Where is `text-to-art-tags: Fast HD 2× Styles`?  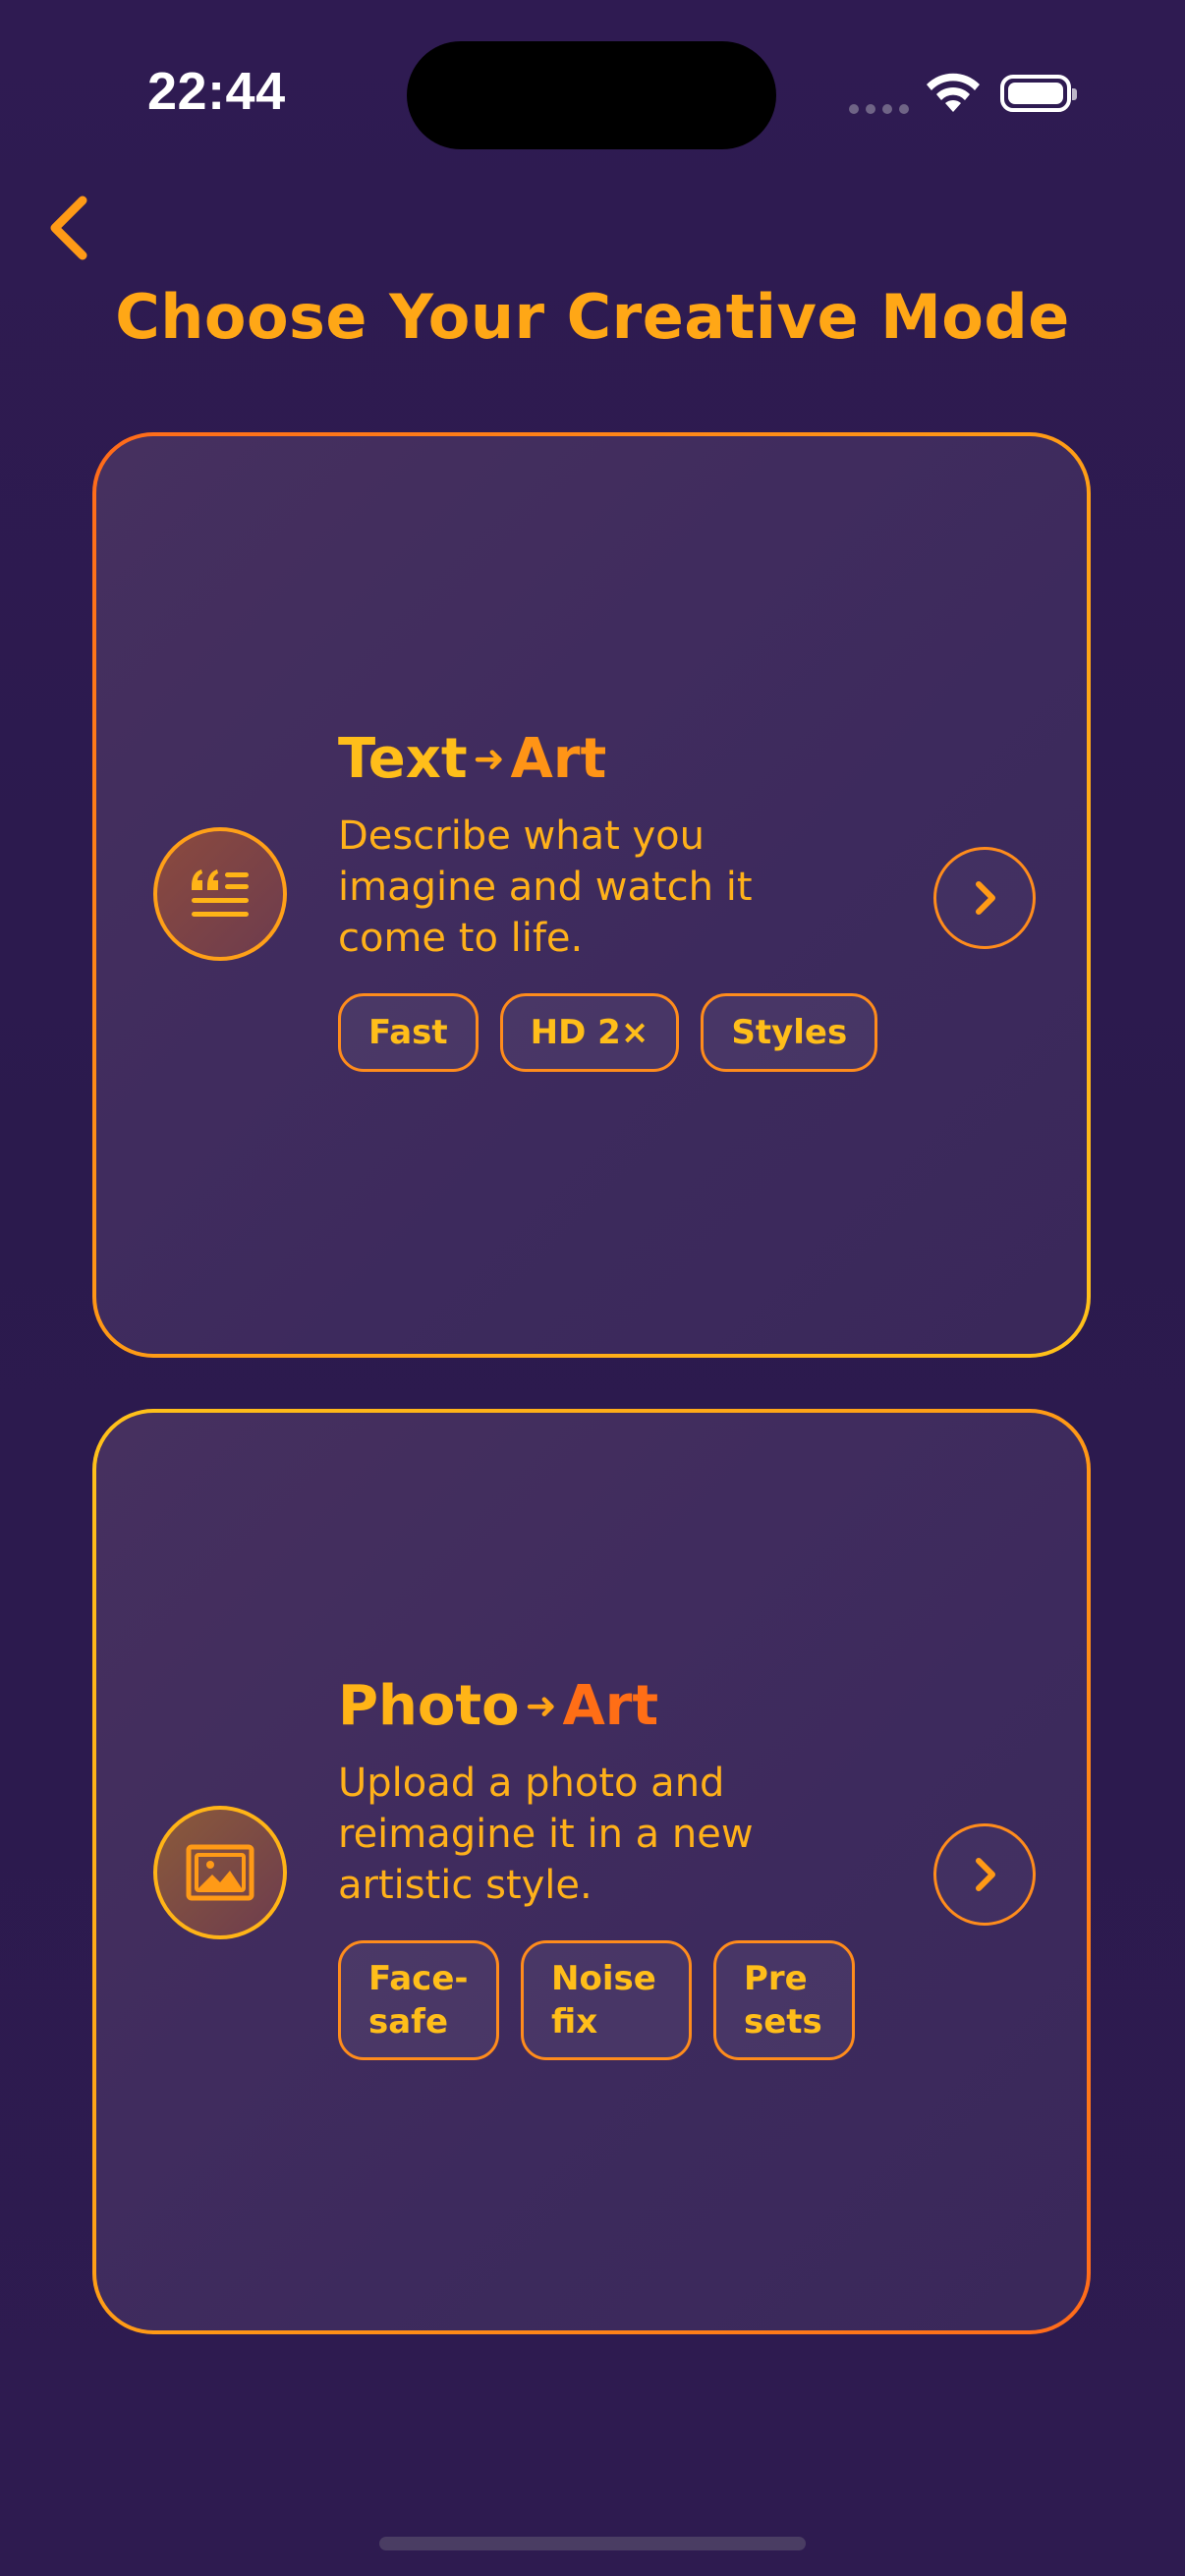 text-to-art-tags: Fast HD 2× Styles is located at coordinates (613, 1032).